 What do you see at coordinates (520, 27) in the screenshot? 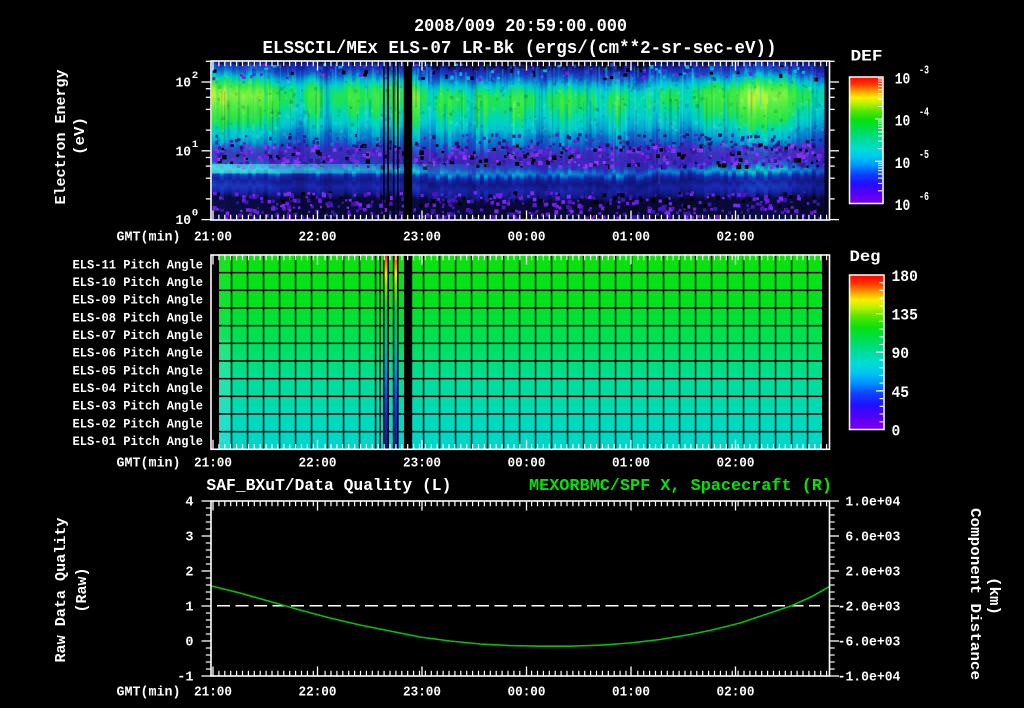
I see `svg-text: 2008/009 20:59:00.000` at bounding box center [520, 27].